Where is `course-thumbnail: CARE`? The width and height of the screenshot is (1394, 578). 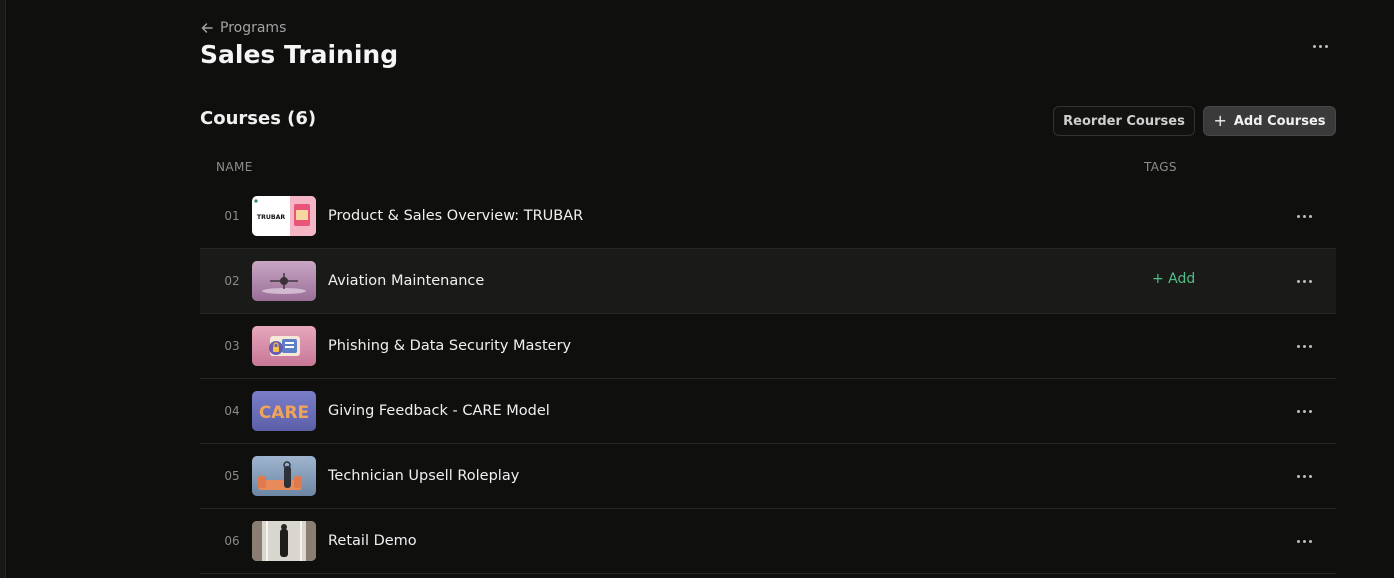
course-thumbnail: CARE is located at coordinates (284, 411).